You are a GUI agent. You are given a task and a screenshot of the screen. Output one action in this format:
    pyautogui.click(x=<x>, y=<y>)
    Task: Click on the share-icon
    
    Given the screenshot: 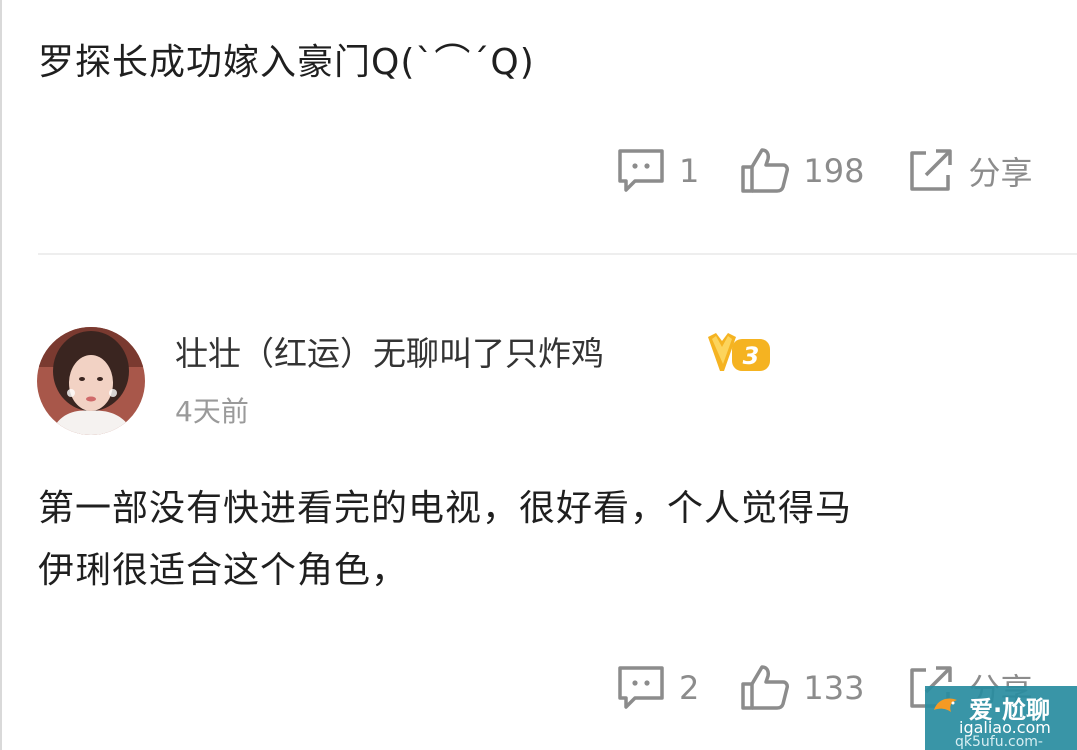 What is the action you would take?
    pyautogui.click(x=930, y=171)
    